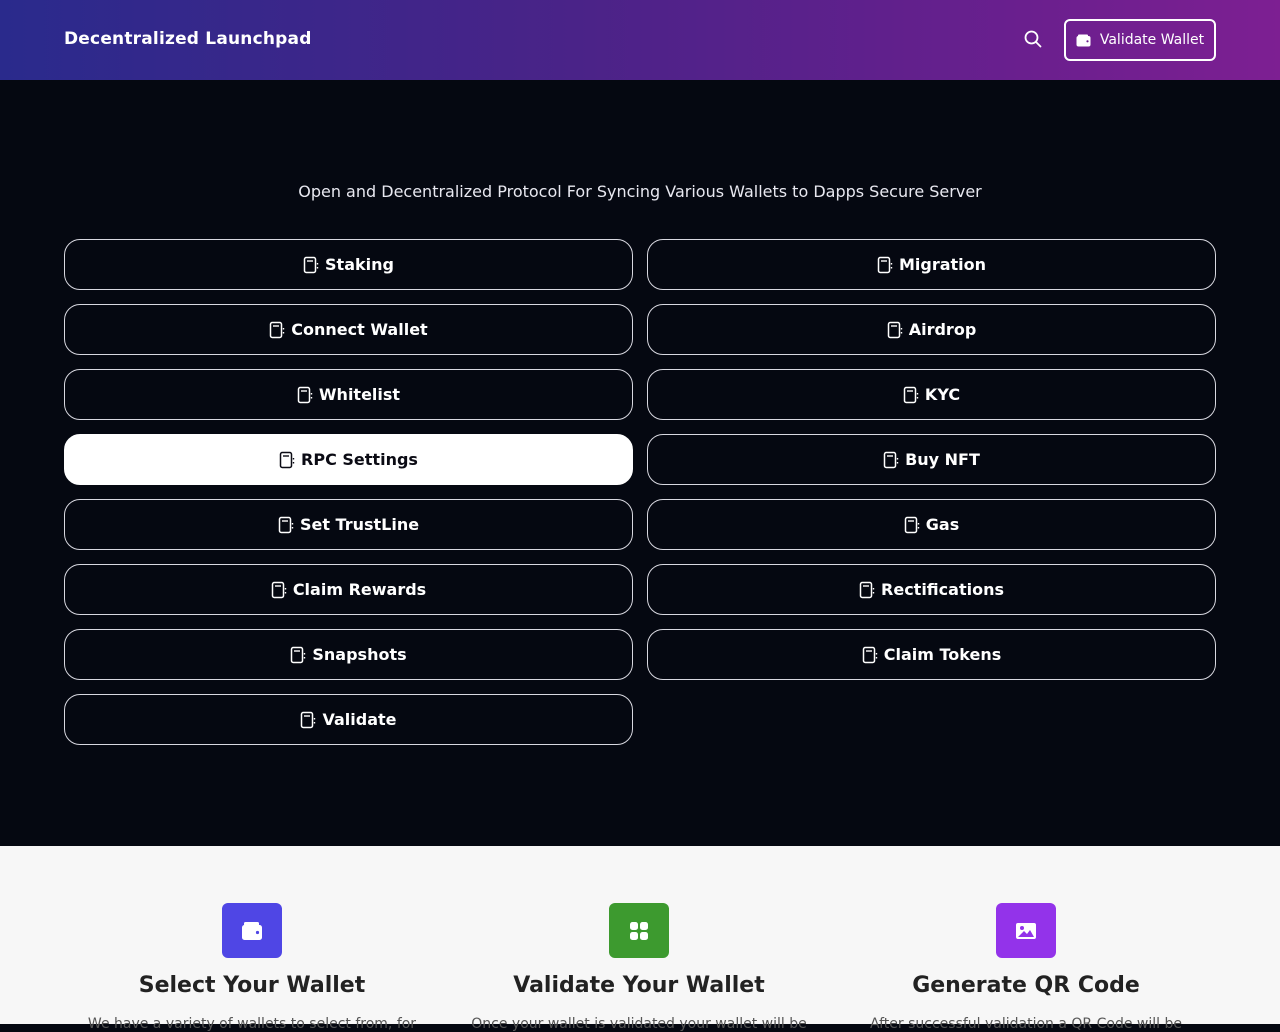 The width and height of the screenshot is (1280, 1032). What do you see at coordinates (639, 985) in the screenshot?
I see `feature-title: Validate Your Wallet` at bounding box center [639, 985].